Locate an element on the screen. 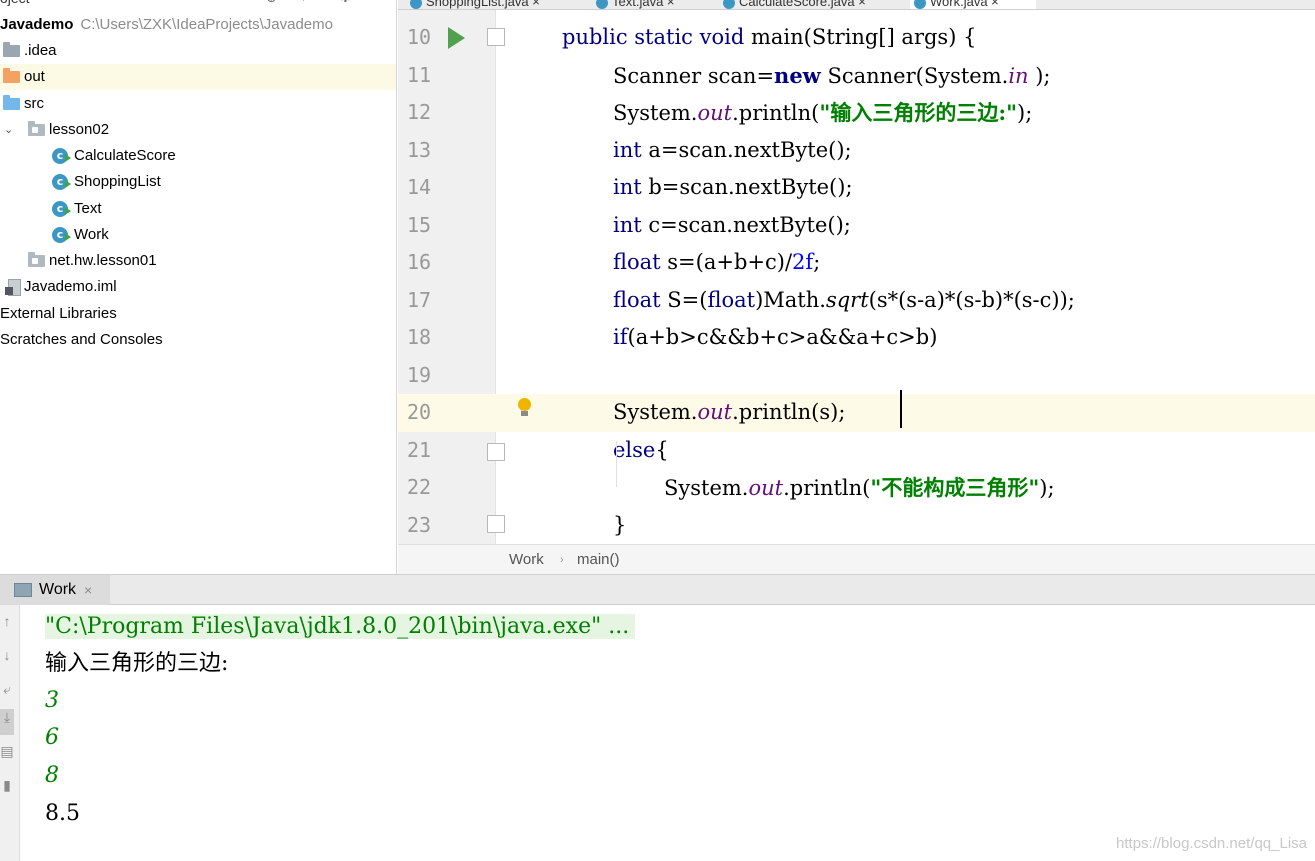 The image size is (1315, 861). tab-text: Text.java × is located at coordinates (651, 4).